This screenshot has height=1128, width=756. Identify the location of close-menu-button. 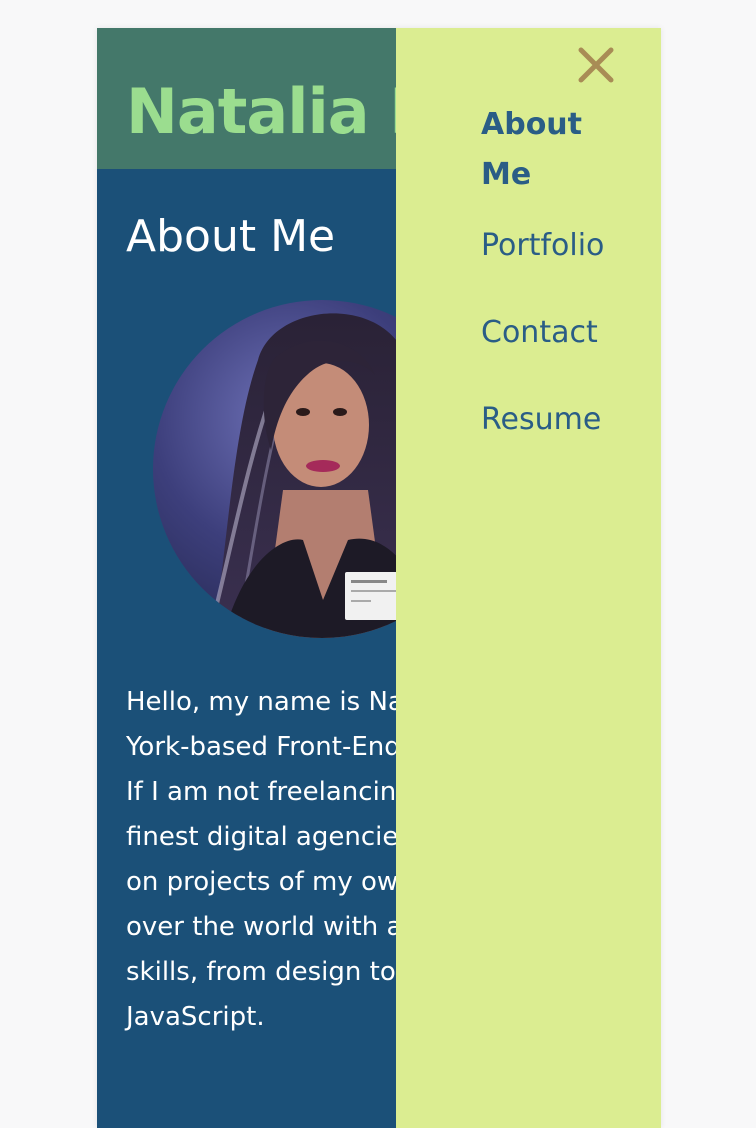
(596, 65).